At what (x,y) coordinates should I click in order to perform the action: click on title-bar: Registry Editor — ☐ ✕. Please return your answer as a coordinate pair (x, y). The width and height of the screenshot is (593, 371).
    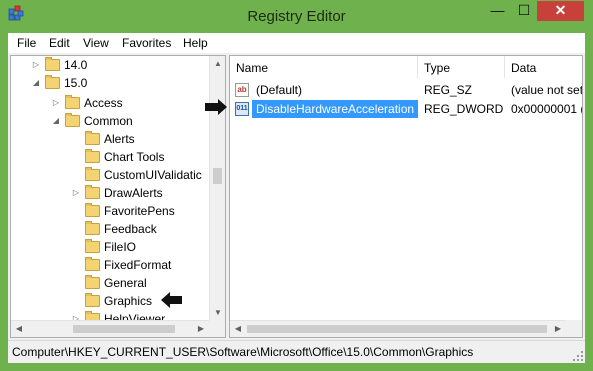
    Looking at the image, I should click on (296, 16).